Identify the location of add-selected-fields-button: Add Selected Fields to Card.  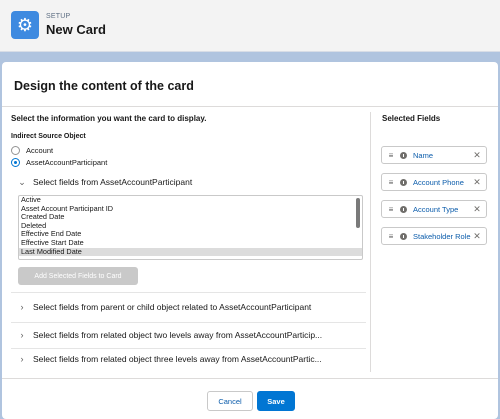
(78, 276).